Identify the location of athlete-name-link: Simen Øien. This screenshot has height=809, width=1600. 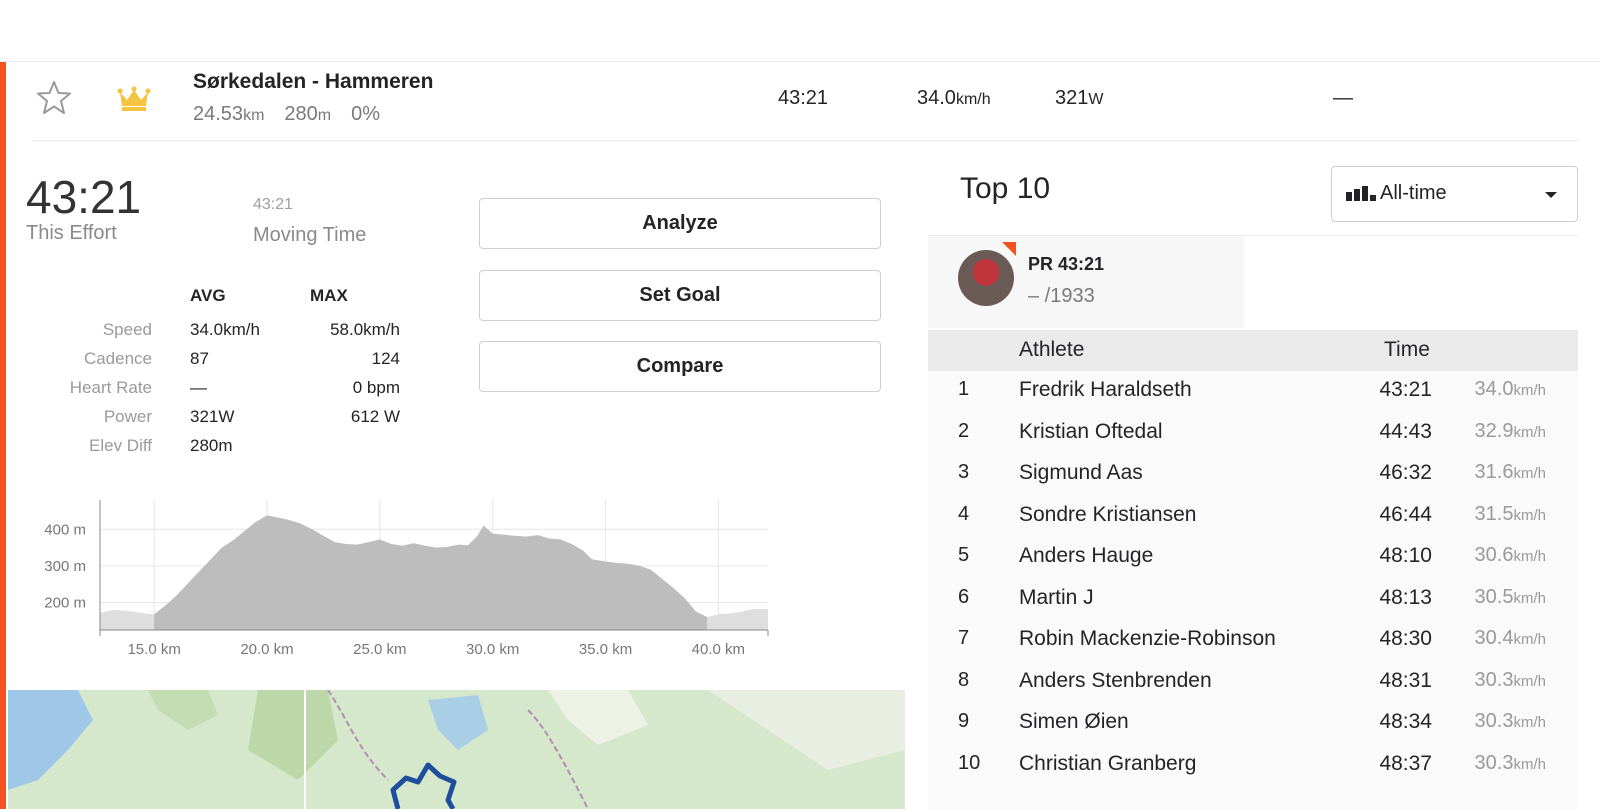
(1074, 722).